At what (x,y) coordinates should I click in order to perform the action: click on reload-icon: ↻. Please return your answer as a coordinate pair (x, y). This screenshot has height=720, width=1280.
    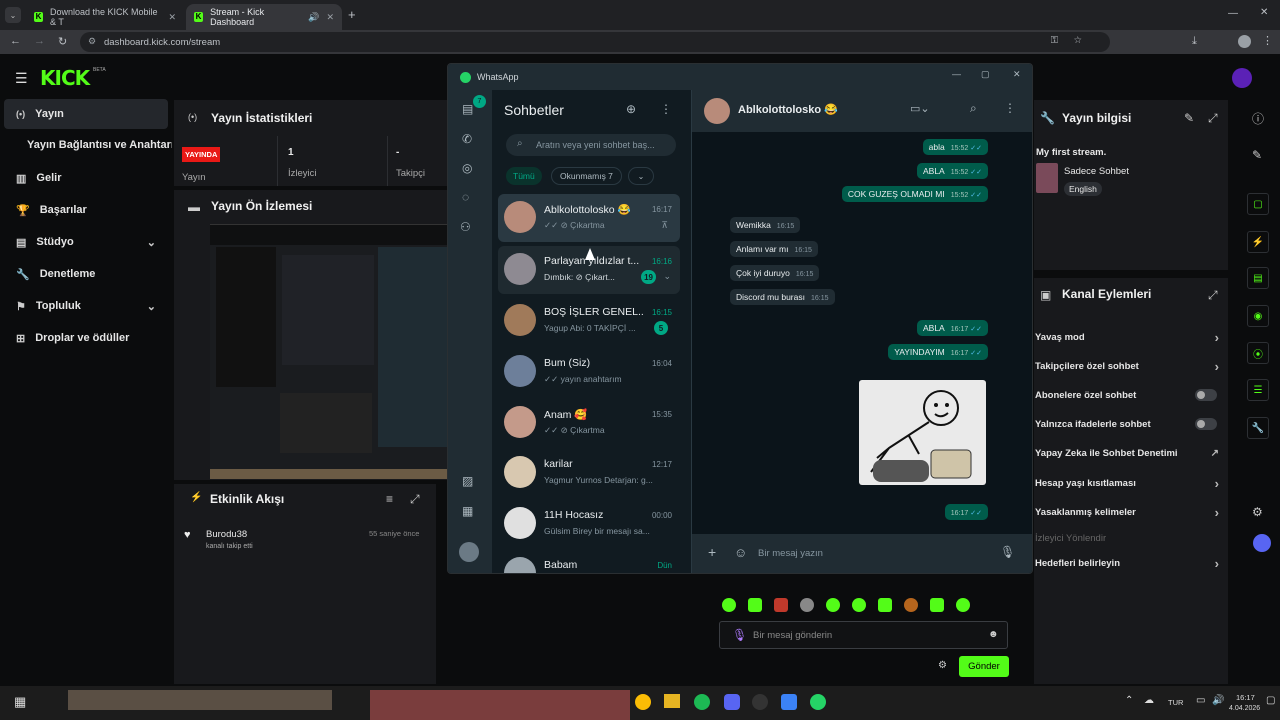
    Looking at the image, I should click on (62, 41).